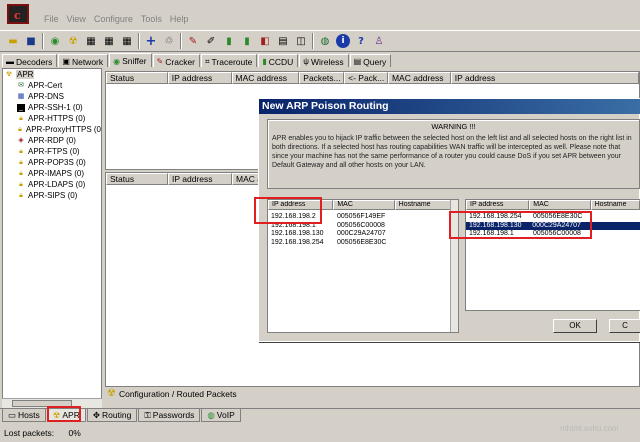 Image resolution: width=640 pixels, height=442 pixels. What do you see at coordinates (52, 85) in the screenshot?
I see `tree-item: ✉ APR-Cert` at bounding box center [52, 85].